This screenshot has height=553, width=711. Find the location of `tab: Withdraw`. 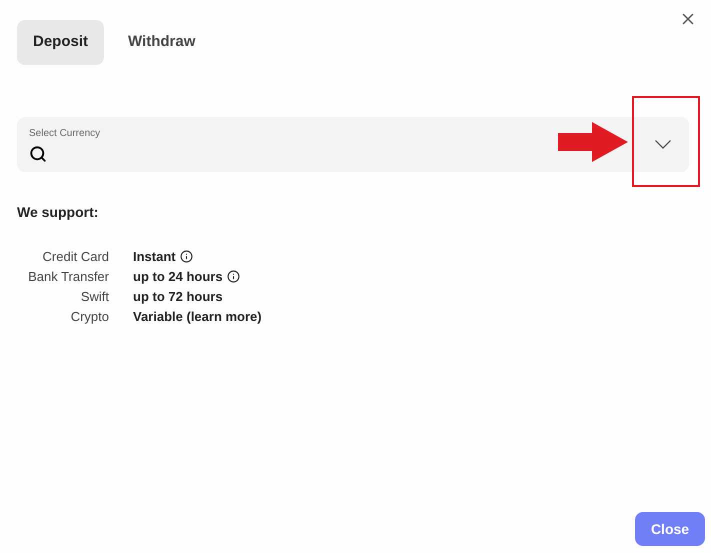

tab: Withdraw is located at coordinates (162, 42).